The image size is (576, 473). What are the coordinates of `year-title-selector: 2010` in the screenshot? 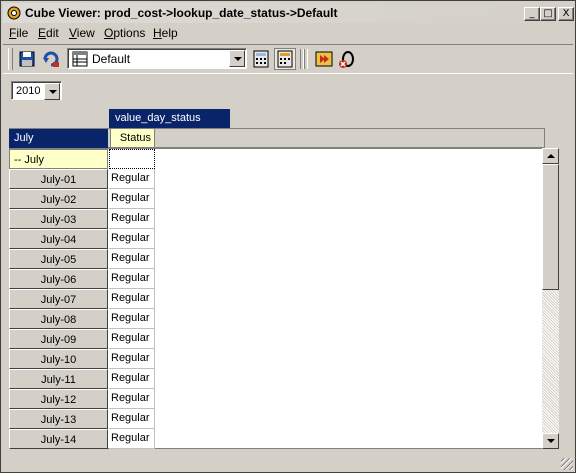 It's located at (36, 90).